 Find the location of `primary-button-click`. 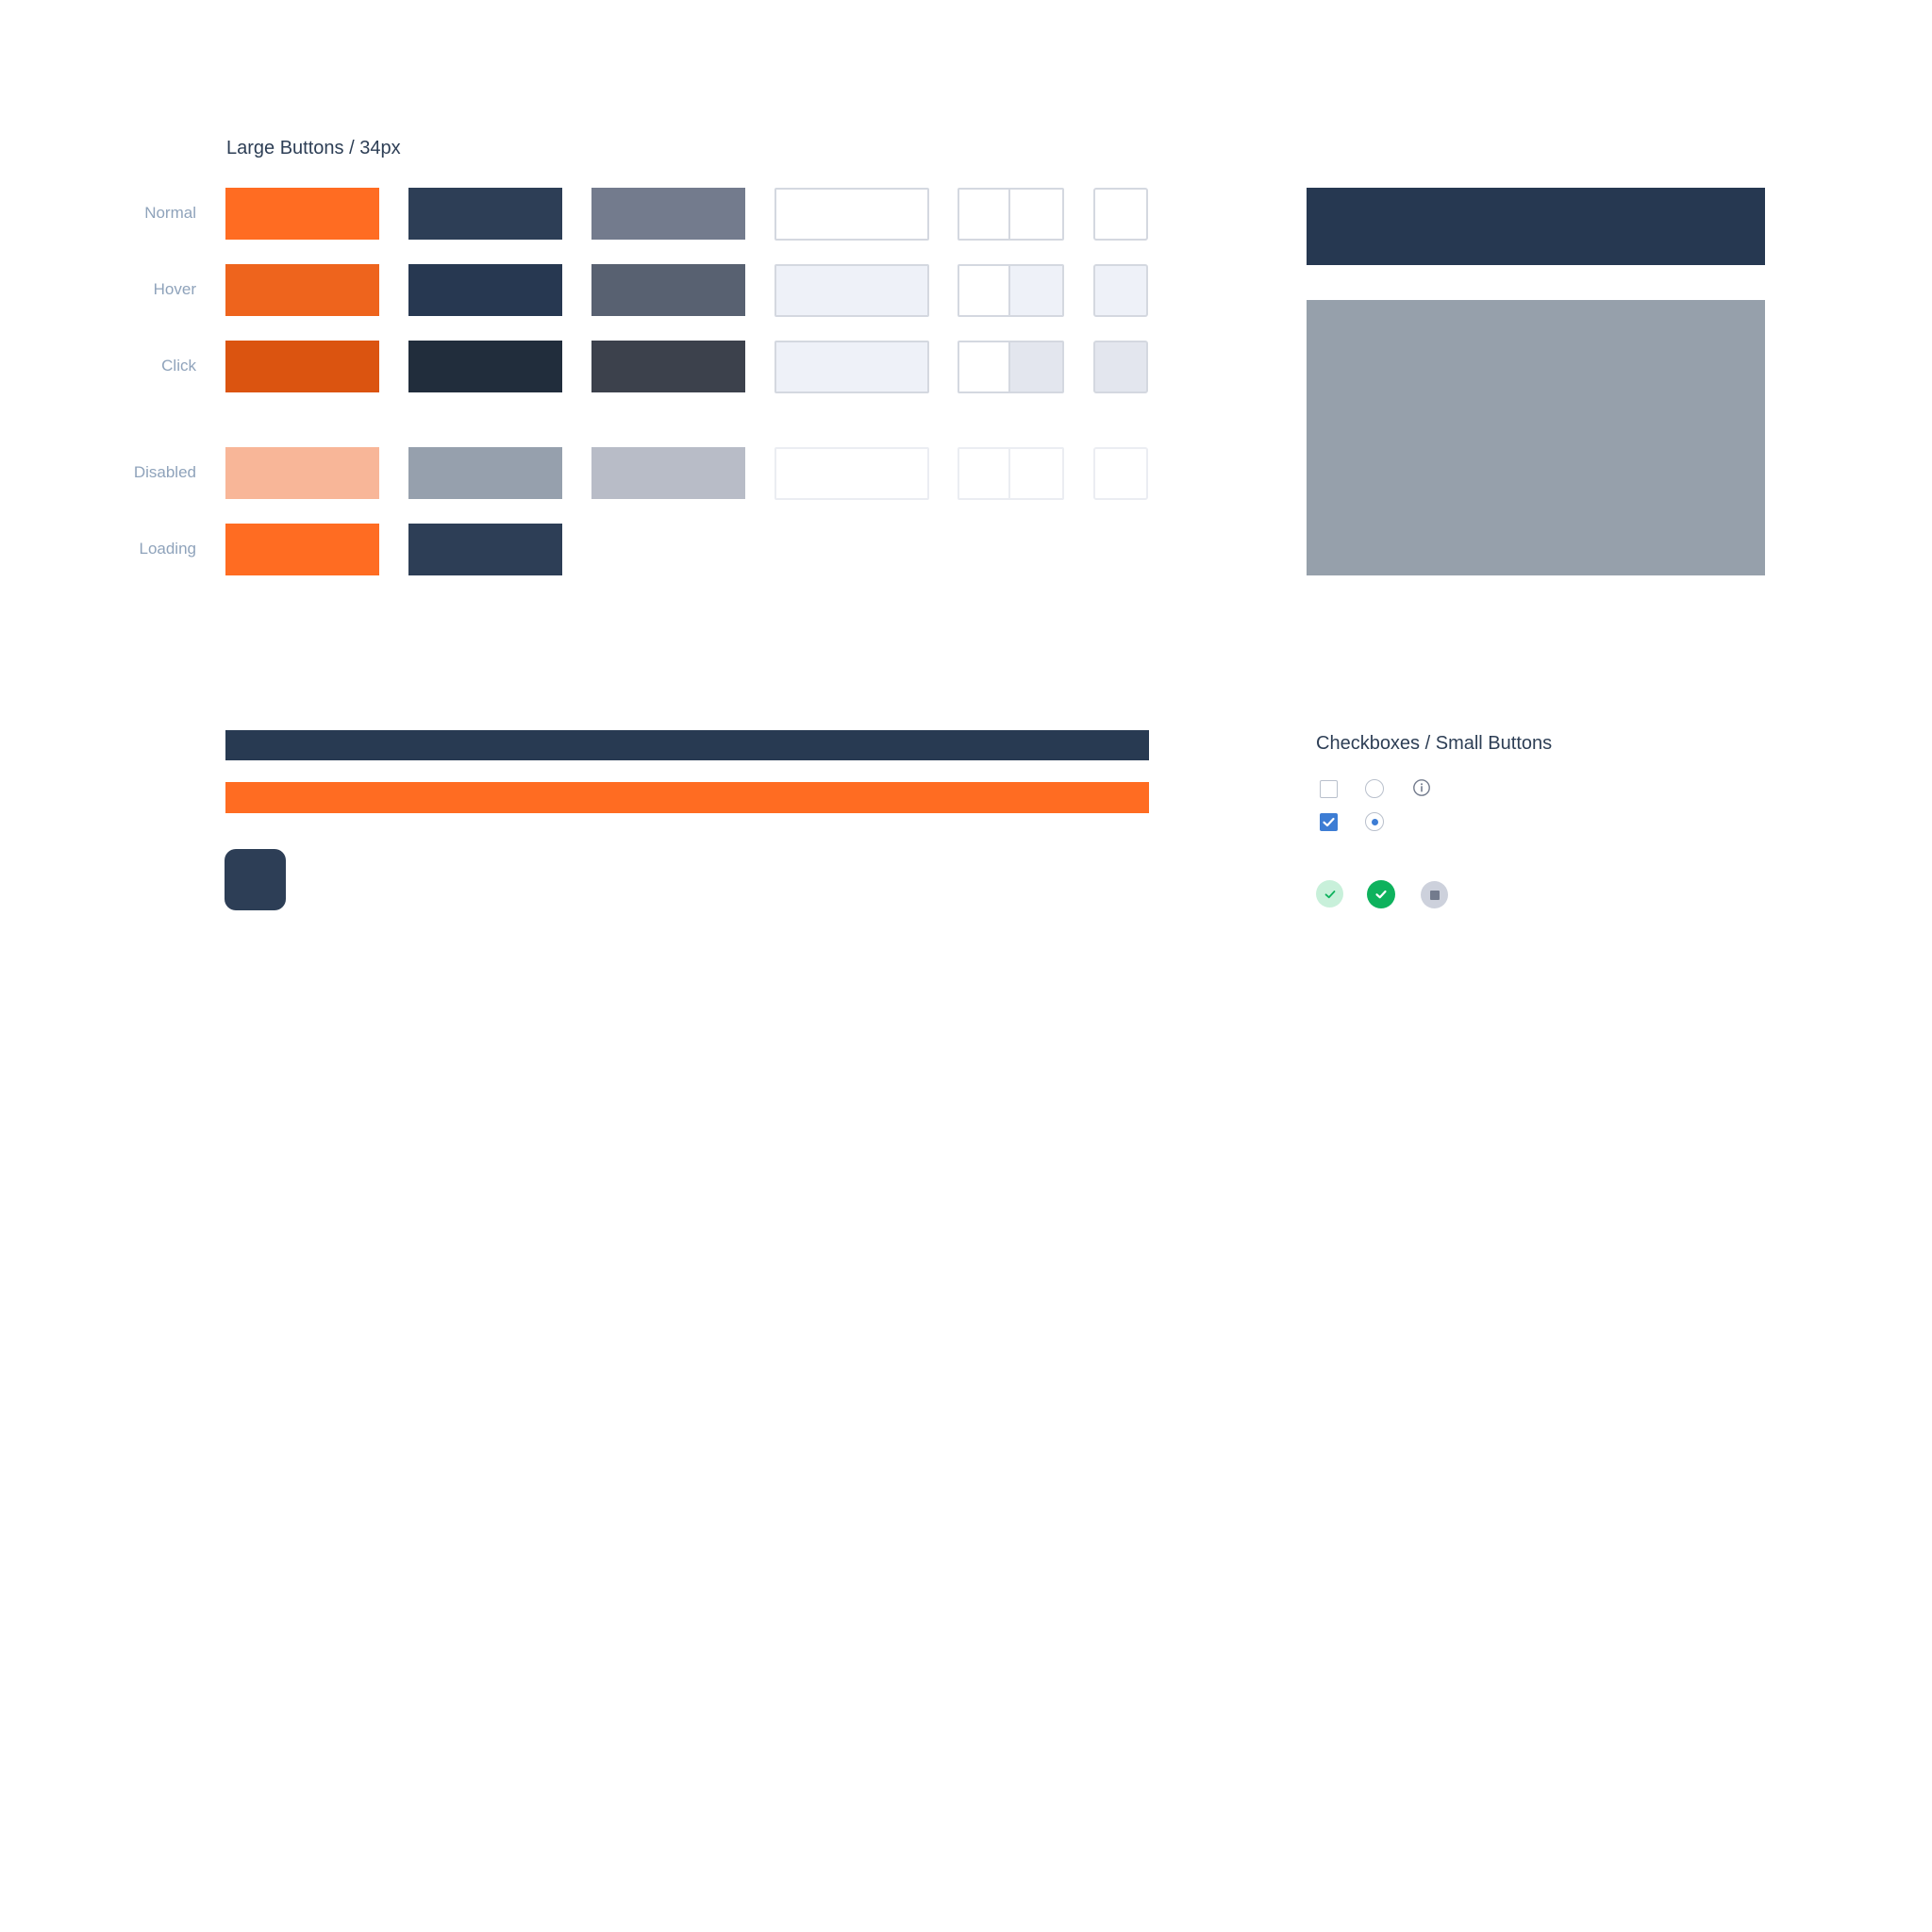

primary-button-click is located at coordinates (302, 366).